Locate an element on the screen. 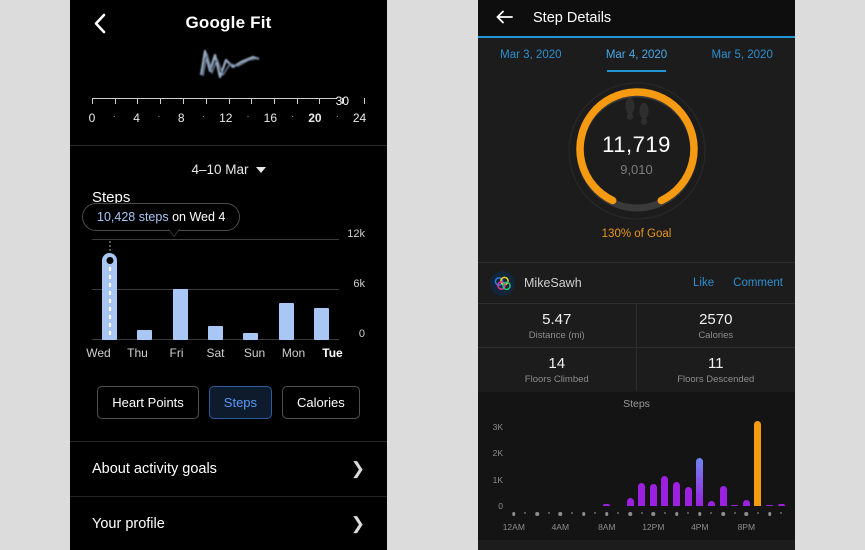 The image size is (865, 550). hourly-y-label: 1K is located at coordinates (497, 479).